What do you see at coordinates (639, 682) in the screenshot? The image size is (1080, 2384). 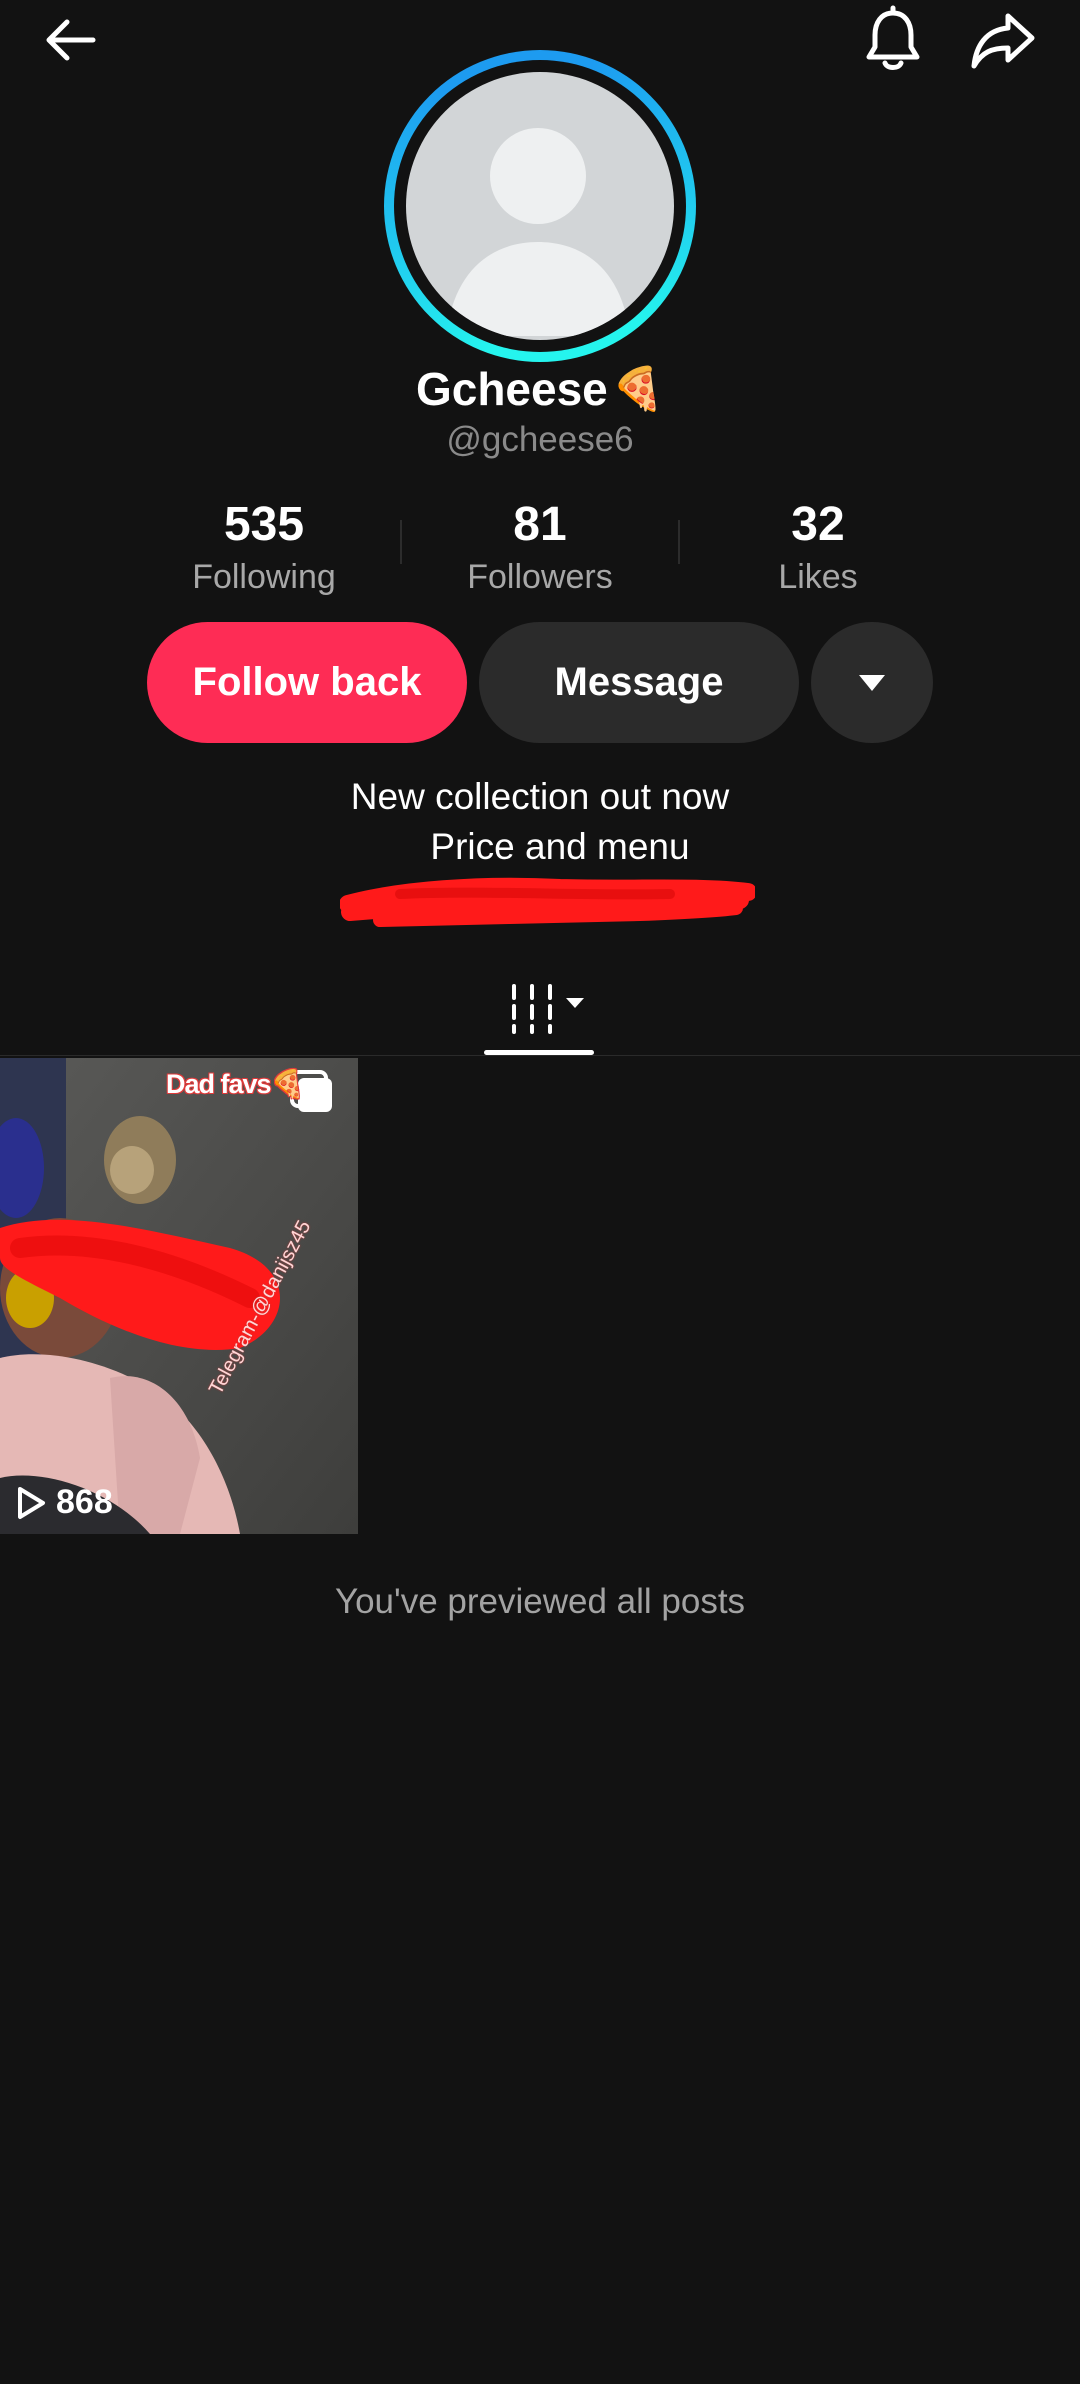 I see `message-button: Message` at bounding box center [639, 682].